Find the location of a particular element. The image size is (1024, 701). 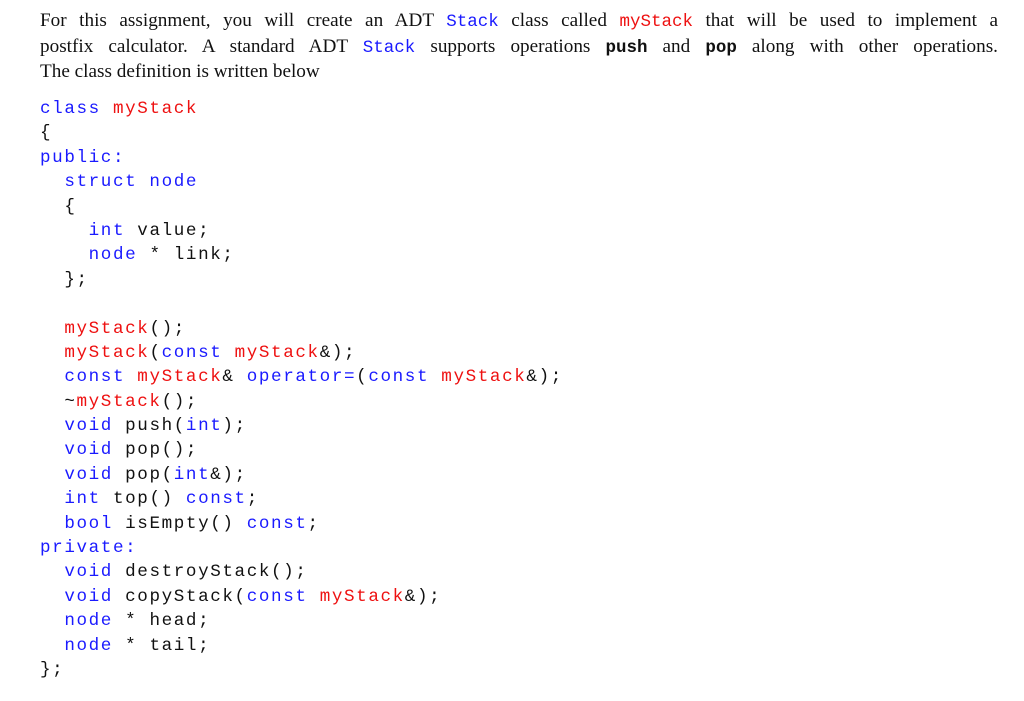

code-line: void pop(int&); is located at coordinates (301, 475).